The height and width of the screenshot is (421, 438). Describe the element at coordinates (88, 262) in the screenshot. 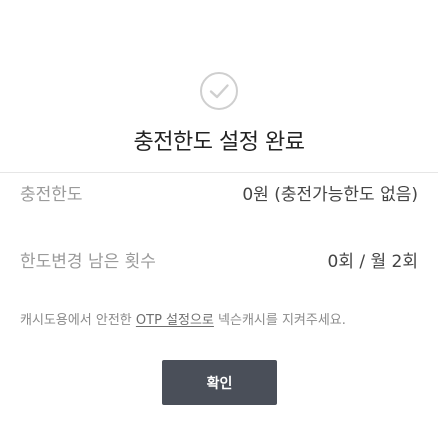

I see `remaining-changes-label: 한도변경 남은 횟수` at that location.